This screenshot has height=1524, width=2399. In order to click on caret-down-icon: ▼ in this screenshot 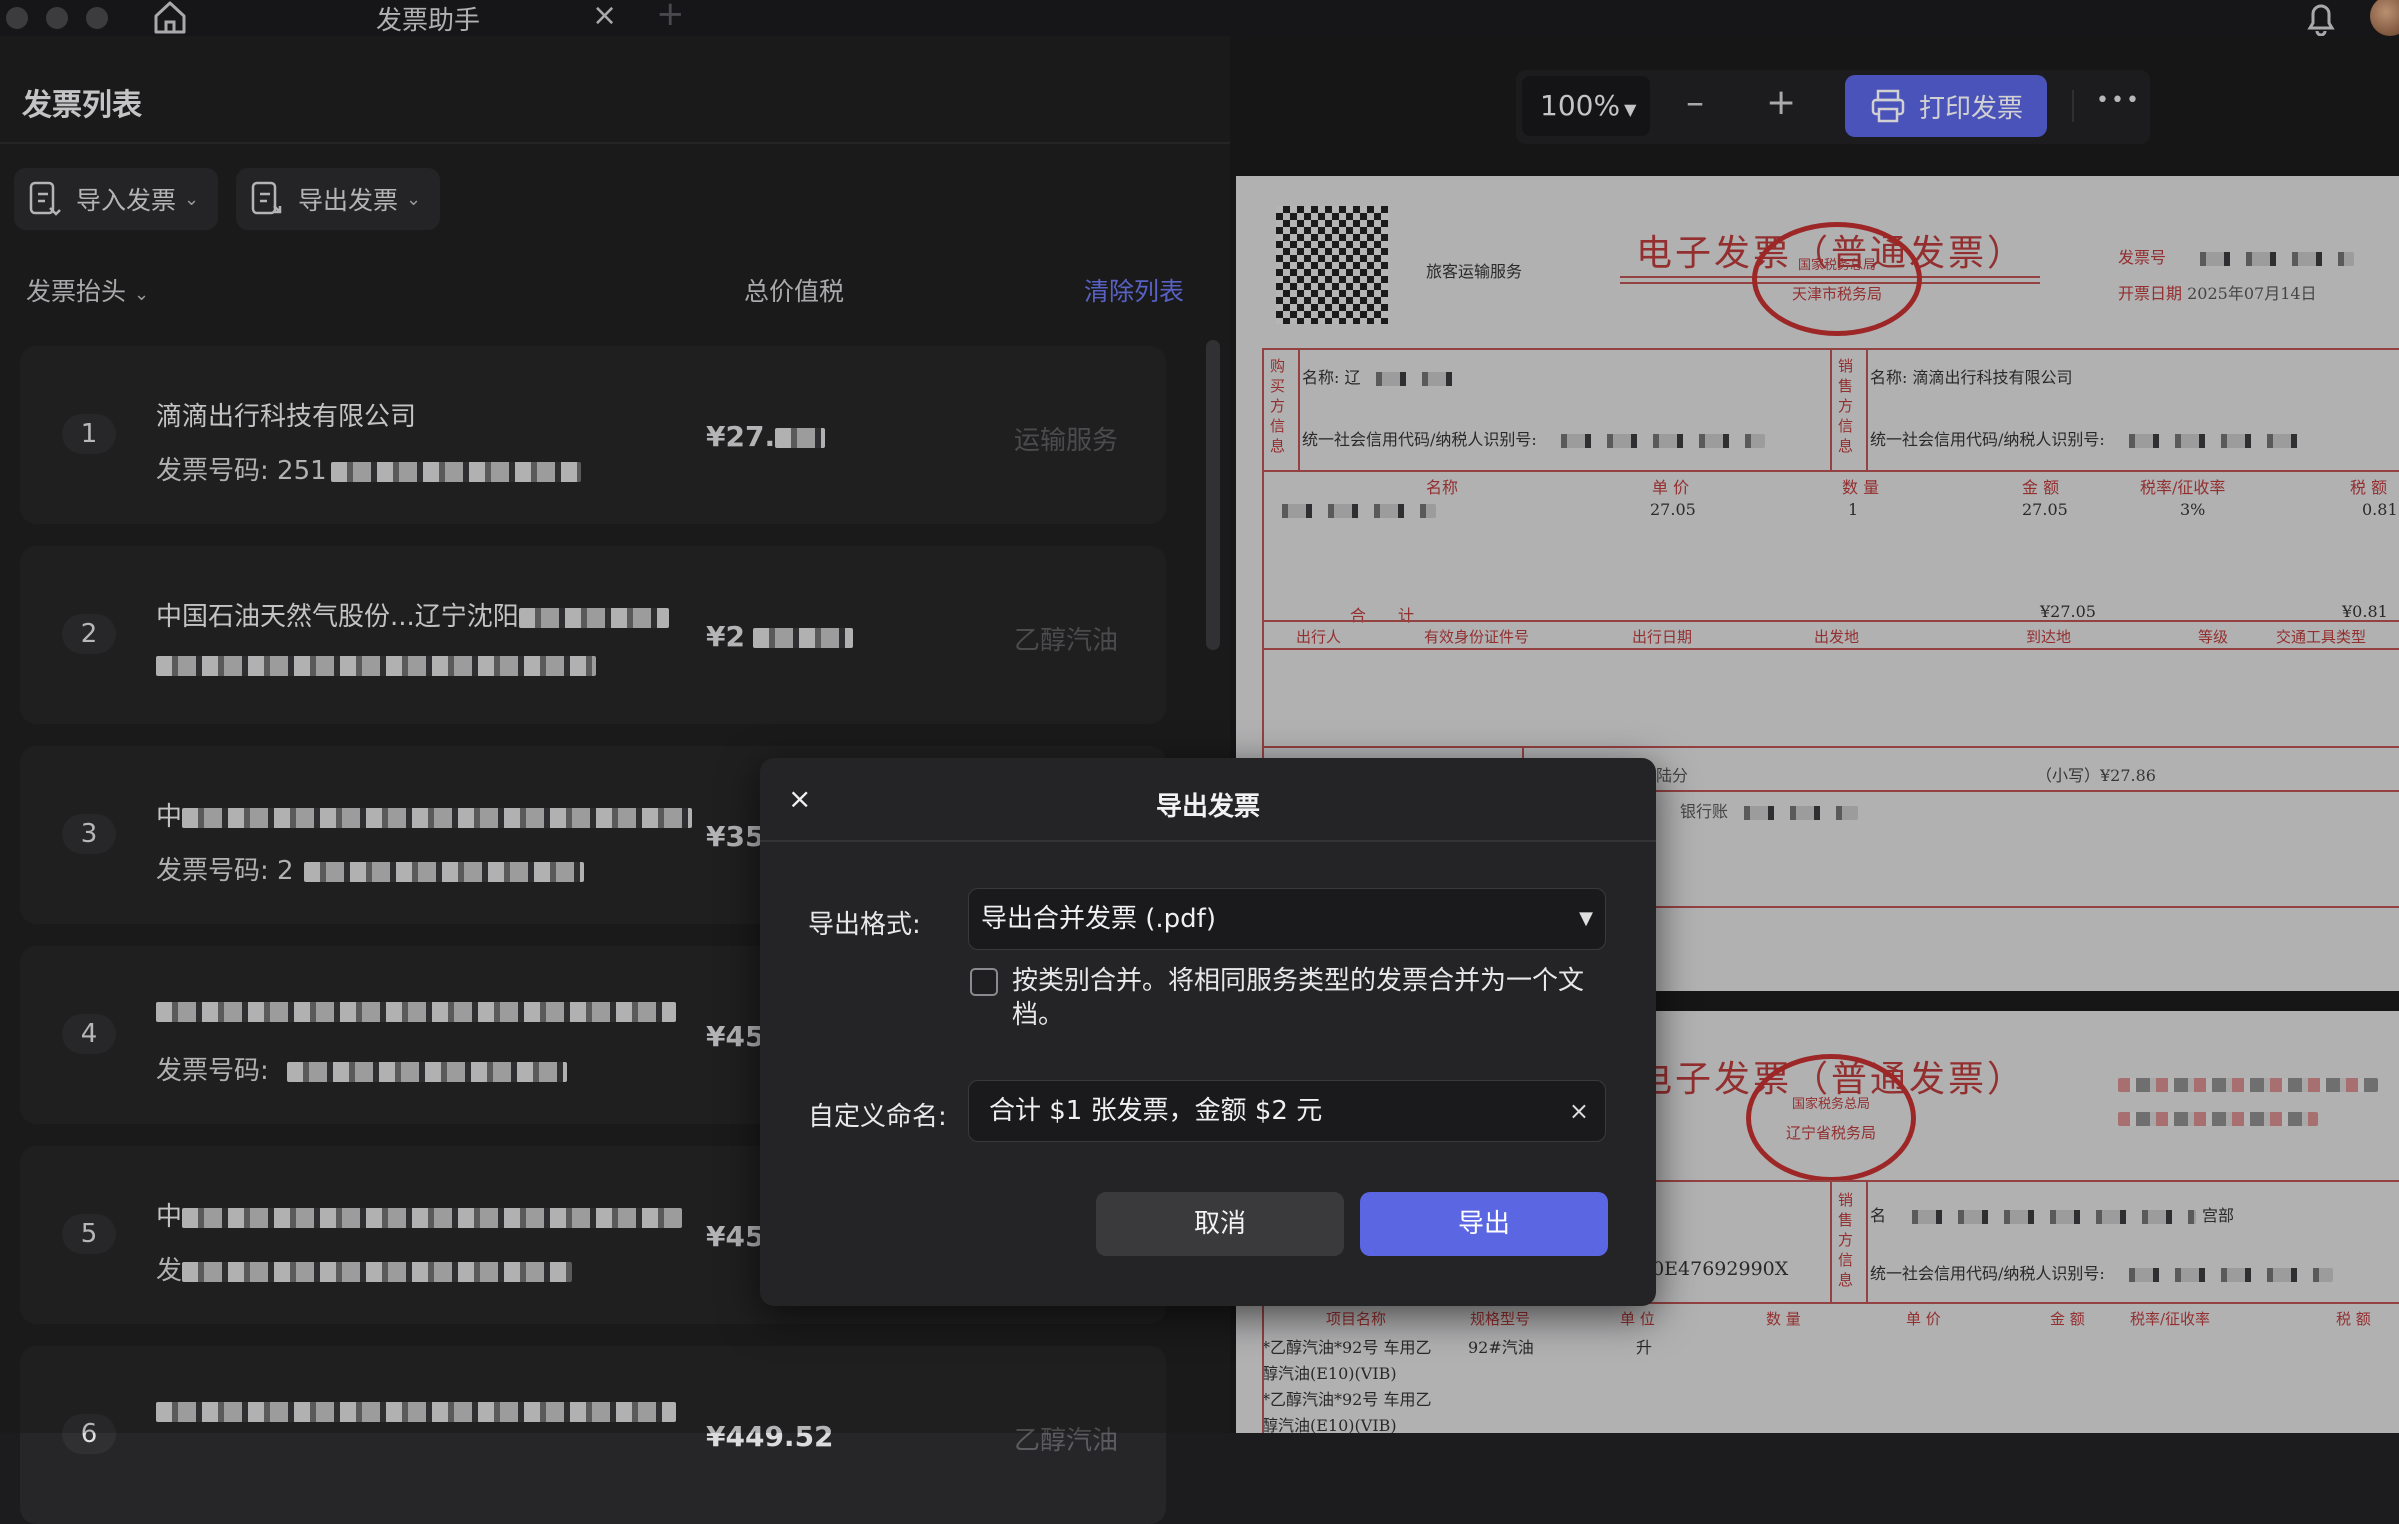, I will do `click(1586, 918)`.